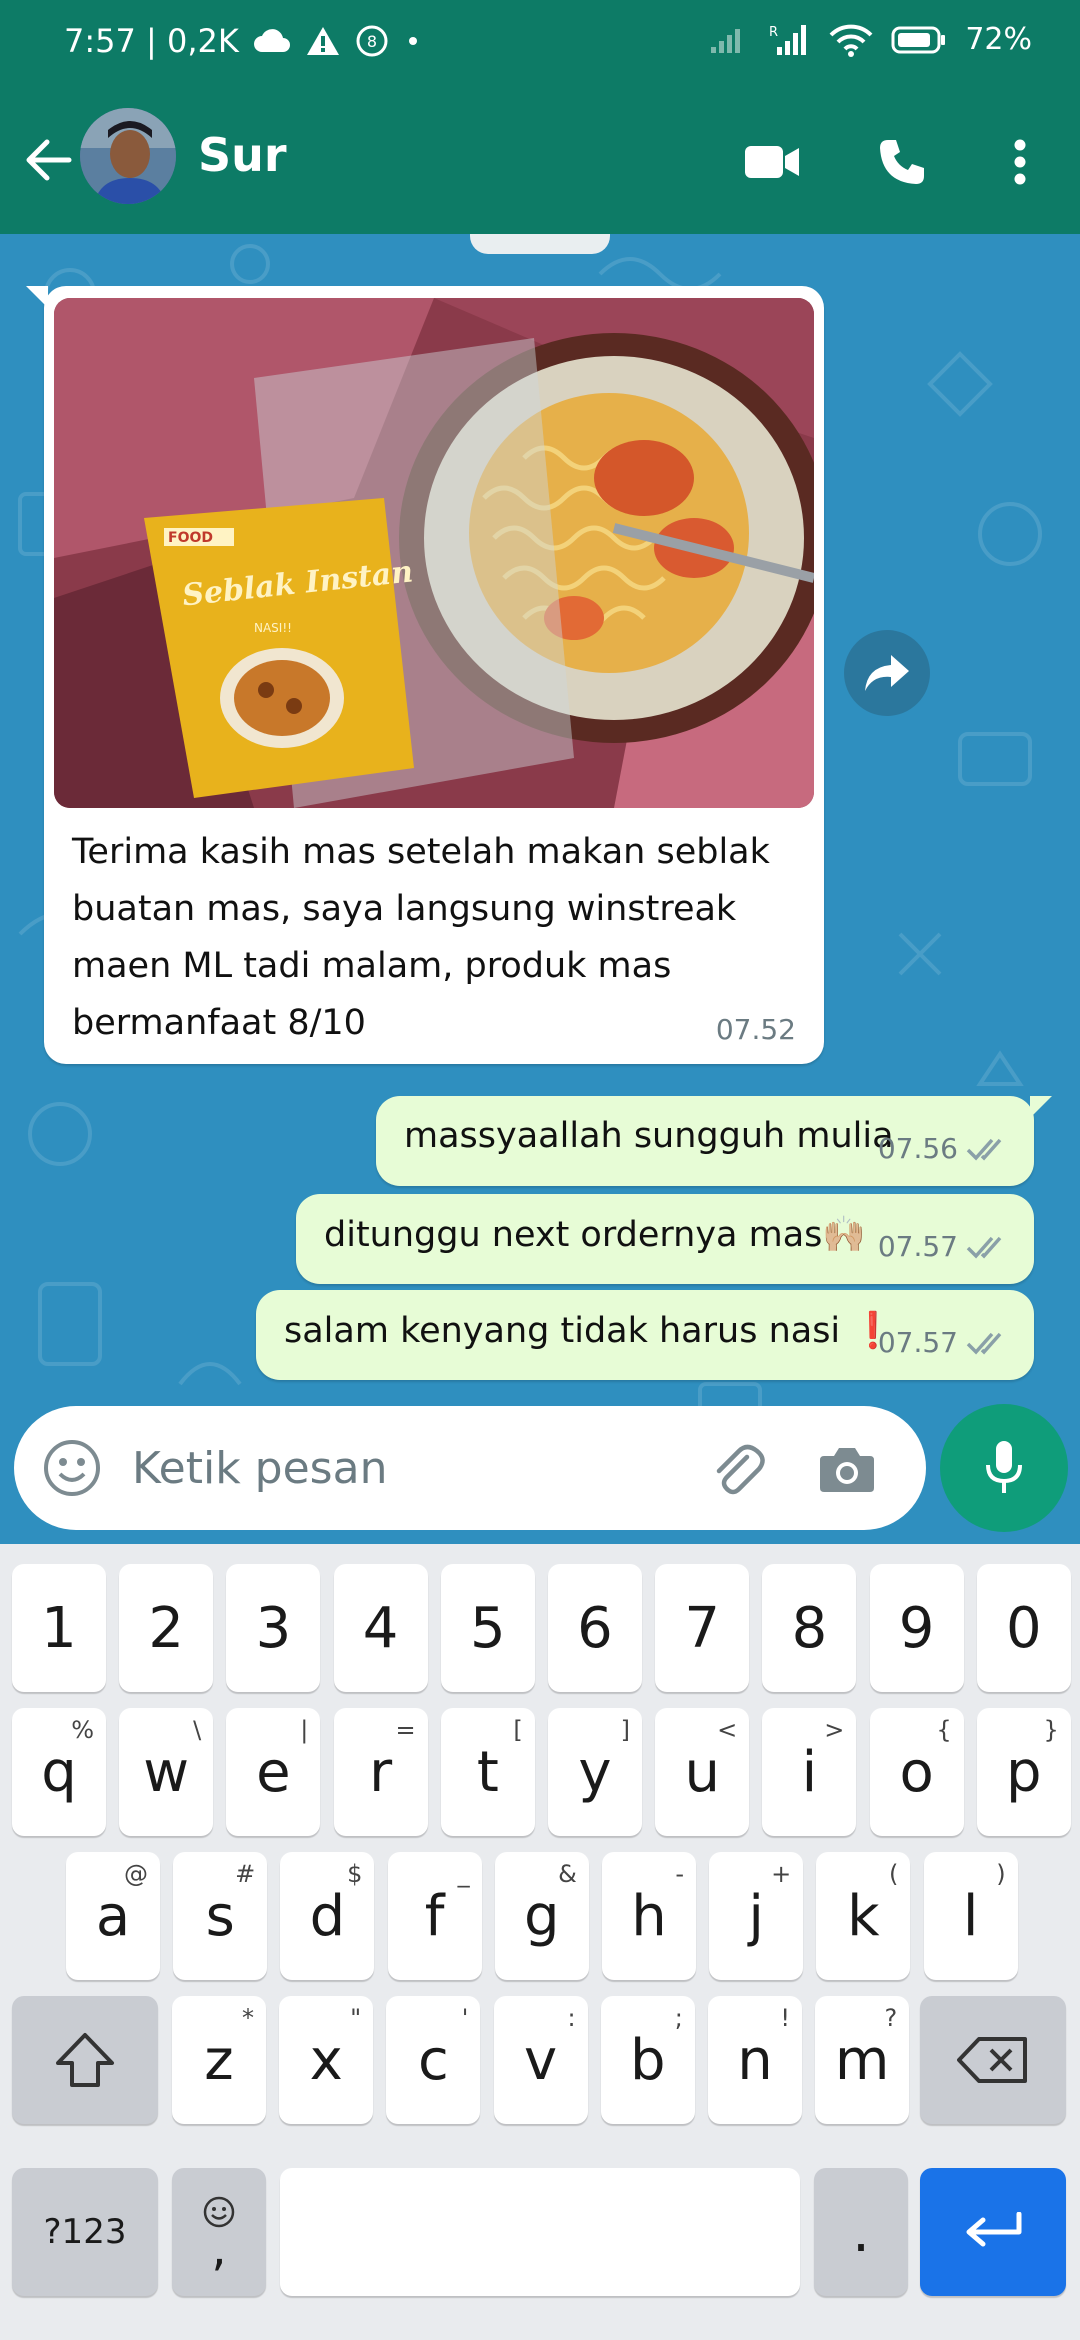 The height and width of the screenshot is (2340, 1080). What do you see at coordinates (714, 1141) in the screenshot?
I see `outgoing-message: massyaallah sungguh mulia 07.56` at bounding box center [714, 1141].